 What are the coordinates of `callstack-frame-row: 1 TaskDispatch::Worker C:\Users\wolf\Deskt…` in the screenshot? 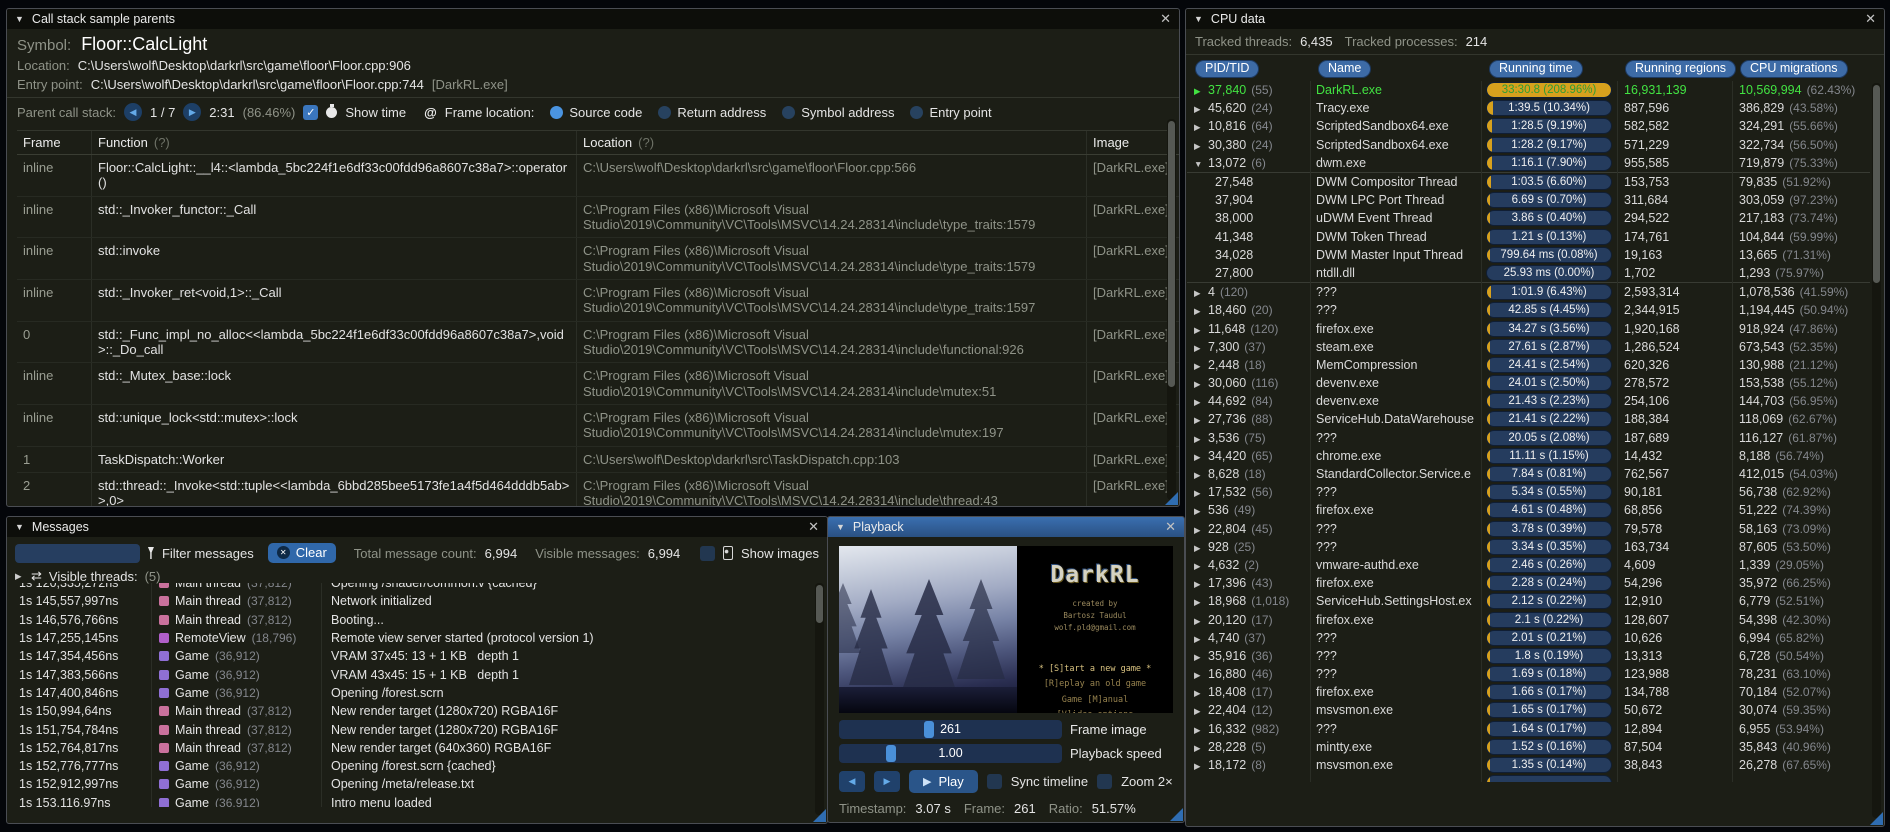 It's located at (598, 459).